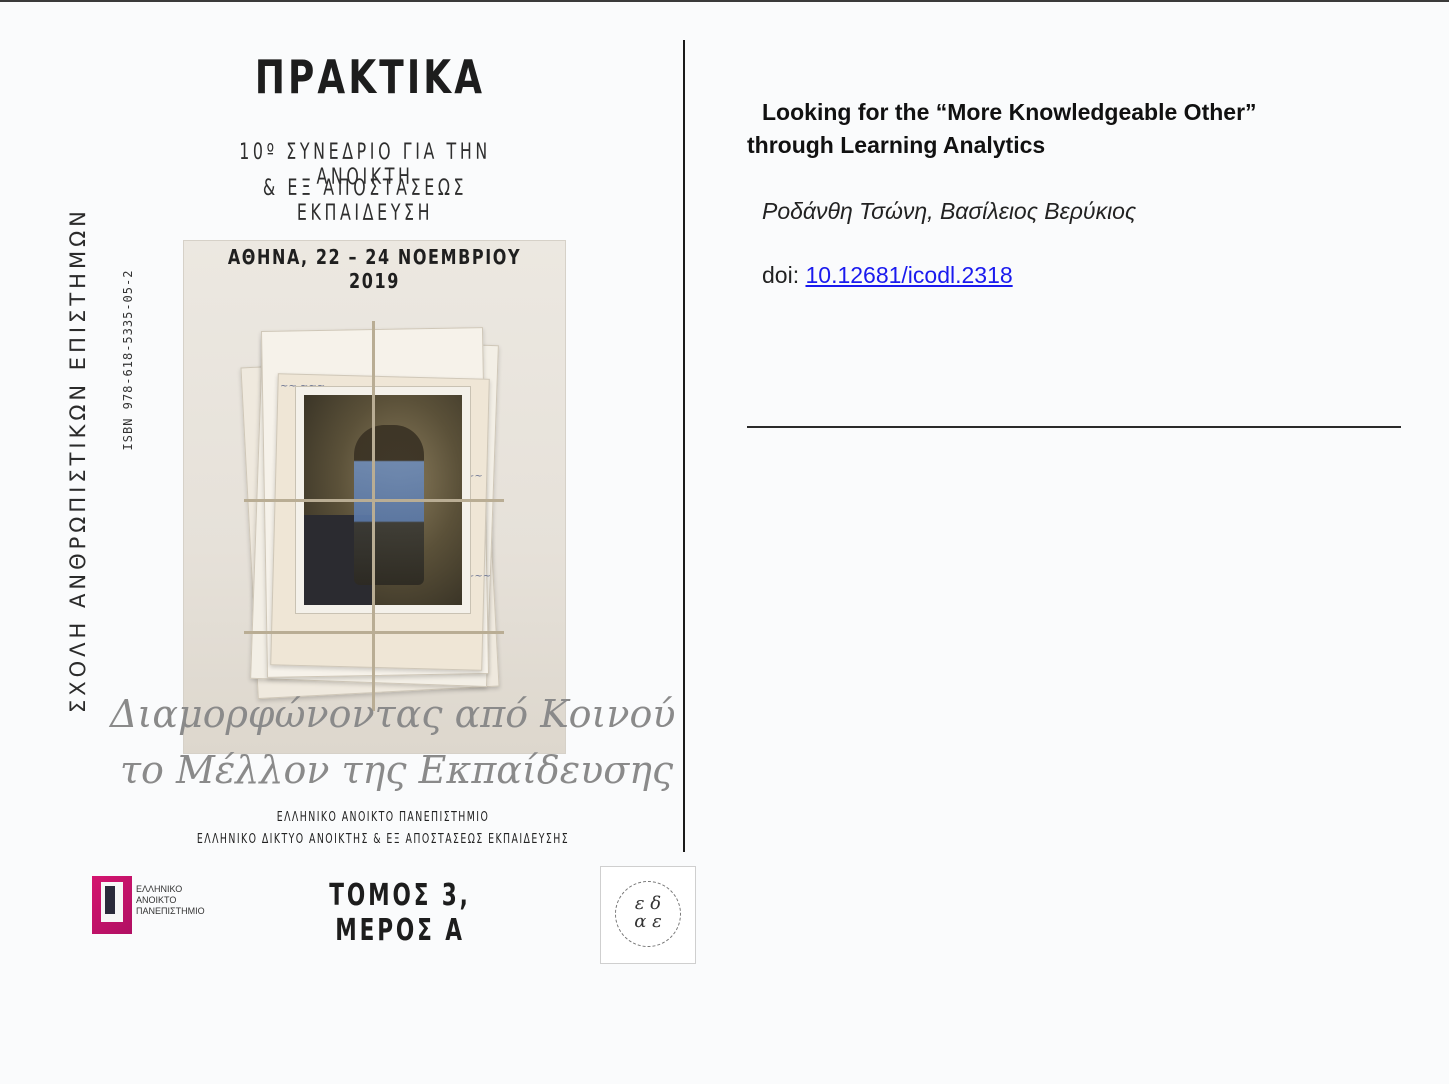  I want to click on article-authors: Ροδάνθη Τσώνη, Βασίλειος Βερύκιος, so click(949, 211).